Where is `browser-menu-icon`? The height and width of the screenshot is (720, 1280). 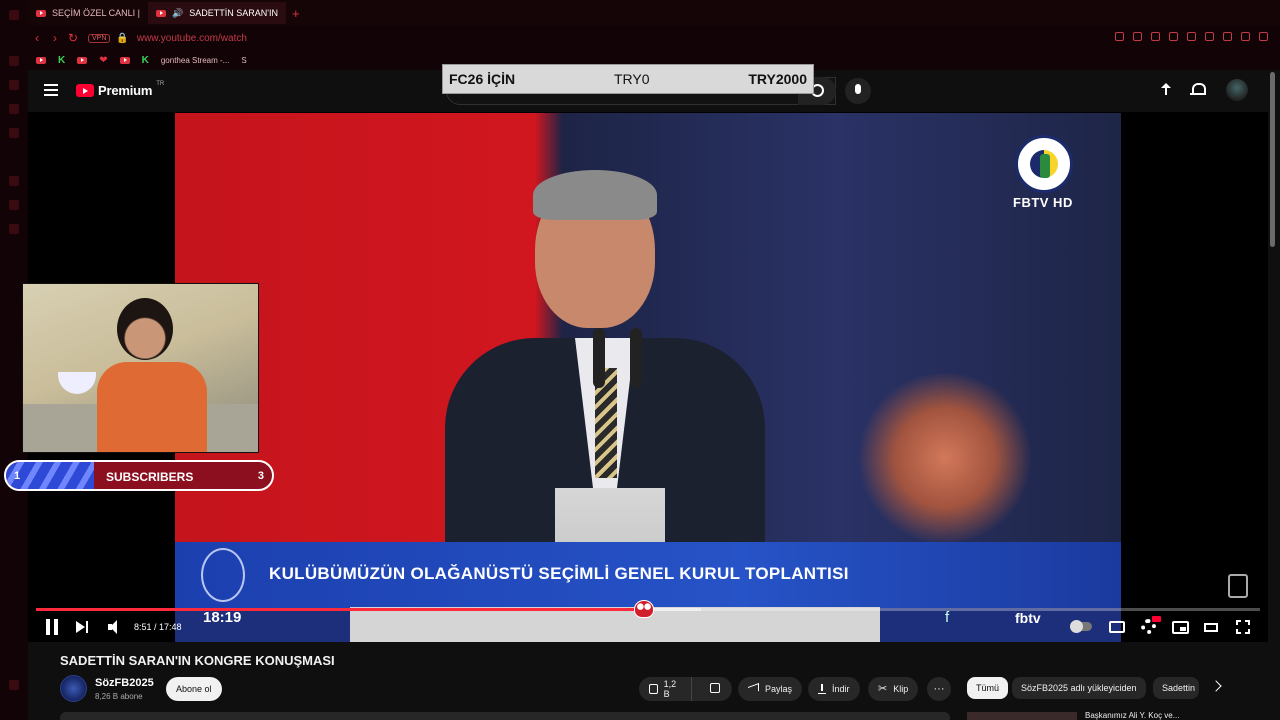 browser-menu-icon is located at coordinates (1263, 36).